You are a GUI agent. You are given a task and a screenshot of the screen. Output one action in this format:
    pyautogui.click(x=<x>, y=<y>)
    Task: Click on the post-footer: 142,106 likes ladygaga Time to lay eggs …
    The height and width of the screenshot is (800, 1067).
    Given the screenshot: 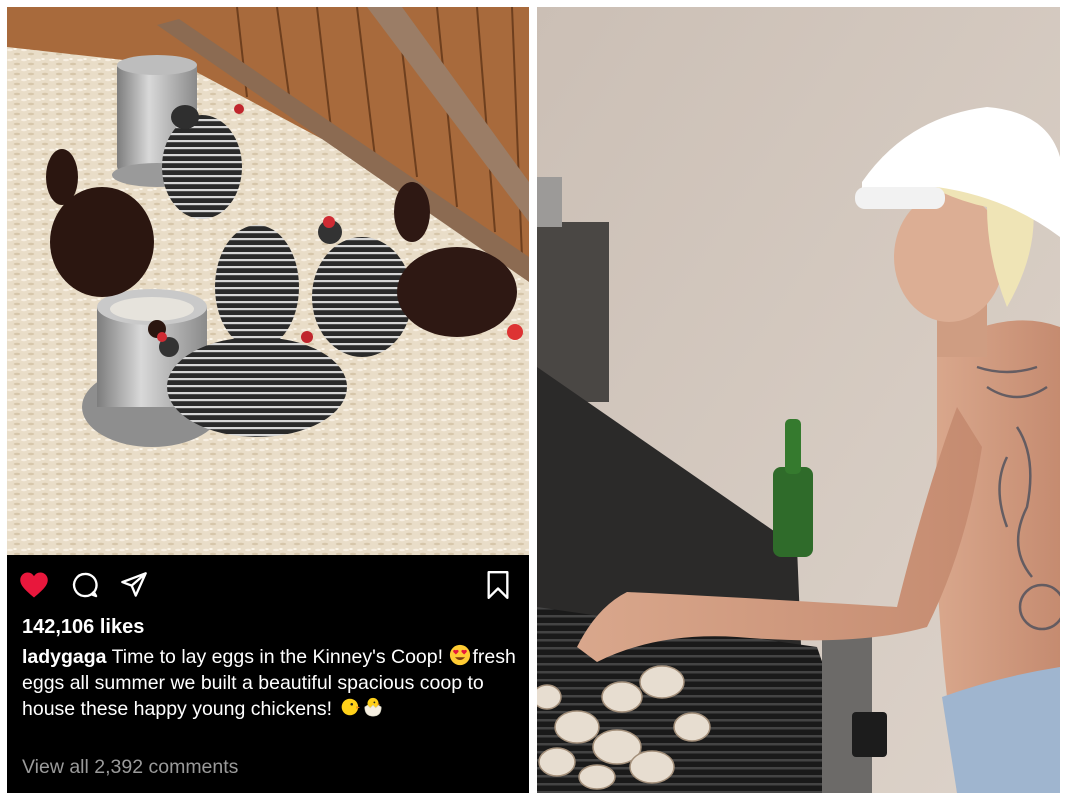 What is the action you would take?
    pyautogui.click(x=268, y=674)
    